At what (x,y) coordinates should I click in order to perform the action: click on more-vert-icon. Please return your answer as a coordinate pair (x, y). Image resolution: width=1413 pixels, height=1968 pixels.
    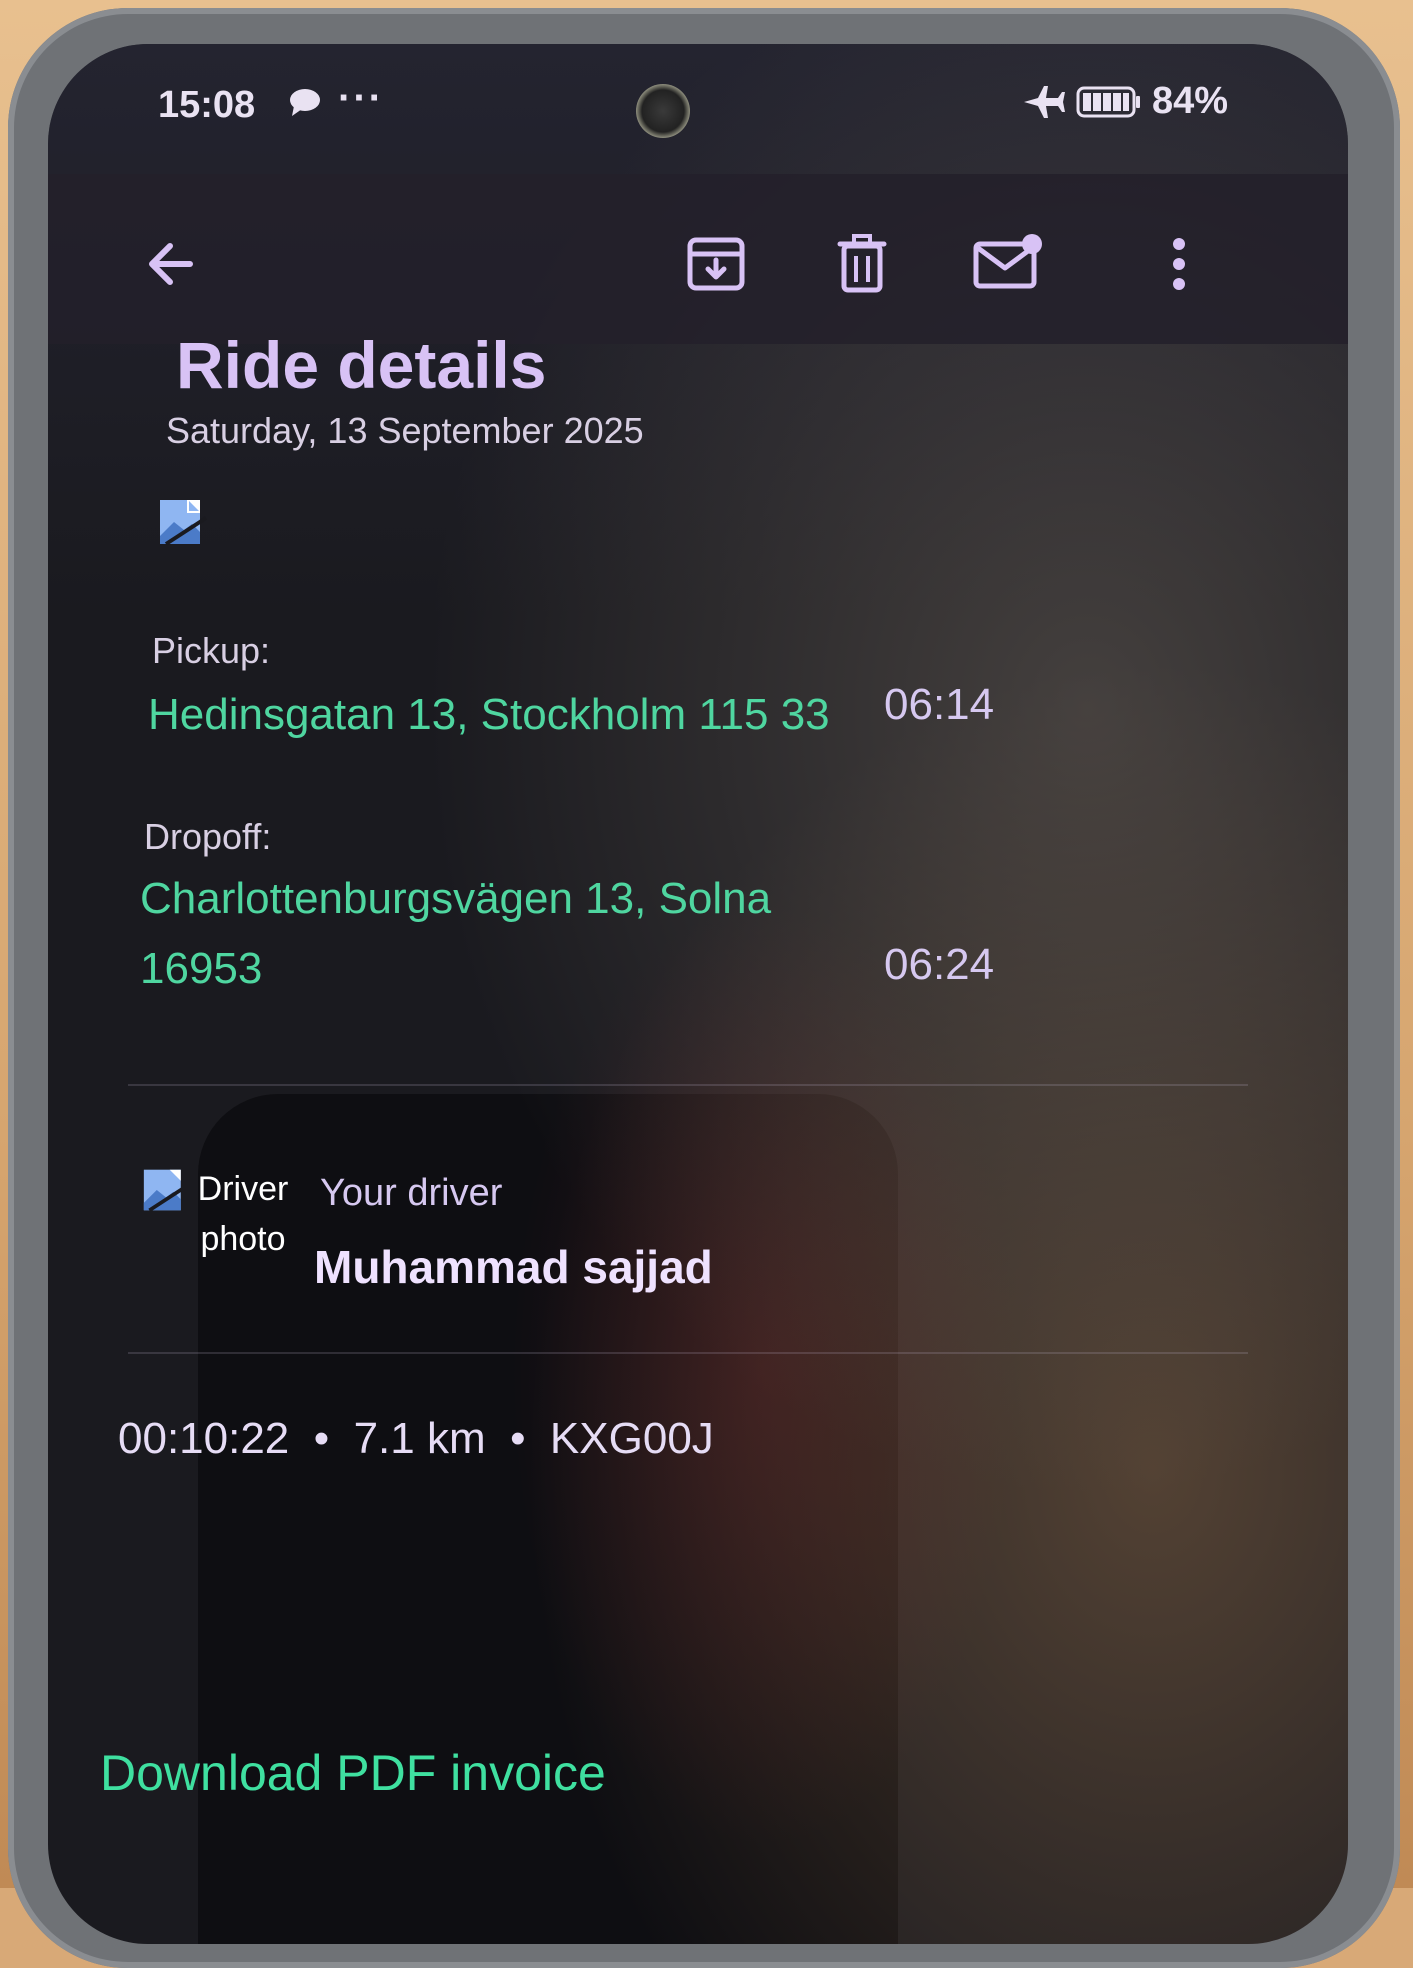
    Looking at the image, I should click on (1179, 264).